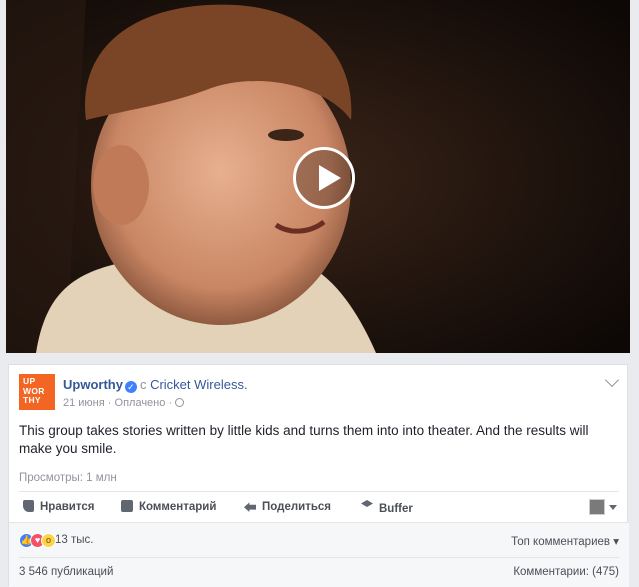  What do you see at coordinates (68, 478) in the screenshot?
I see `view-count: Просмотры: 1 млн` at bounding box center [68, 478].